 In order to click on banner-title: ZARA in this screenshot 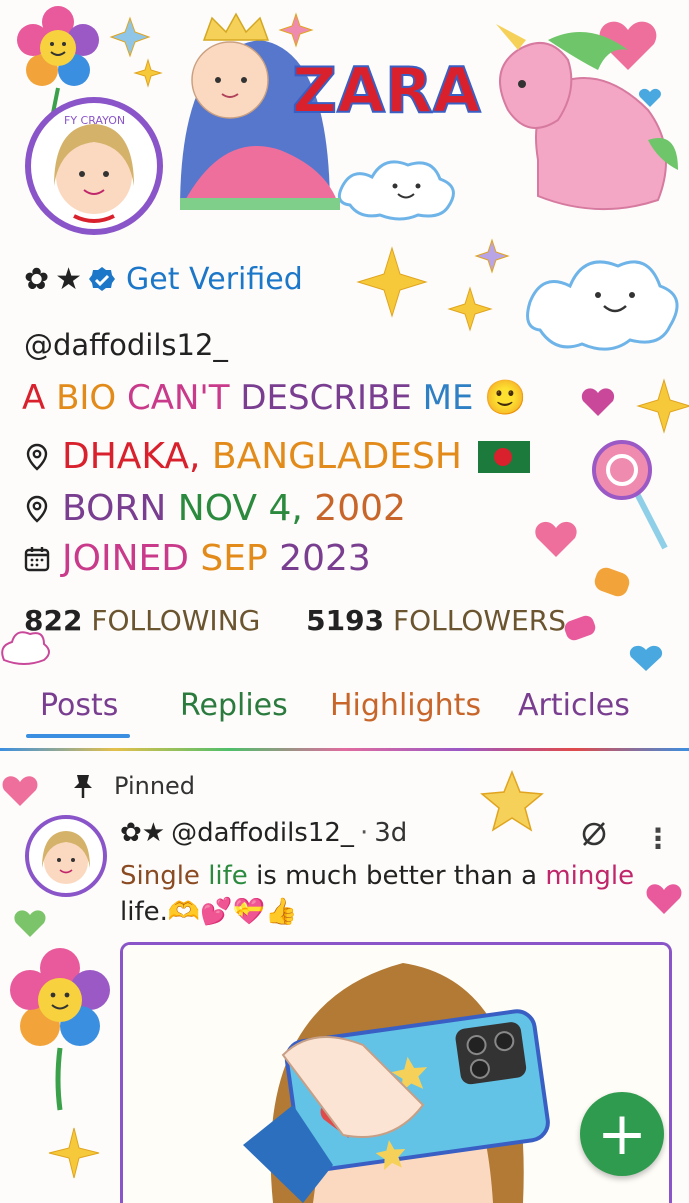, I will do `click(386, 90)`.